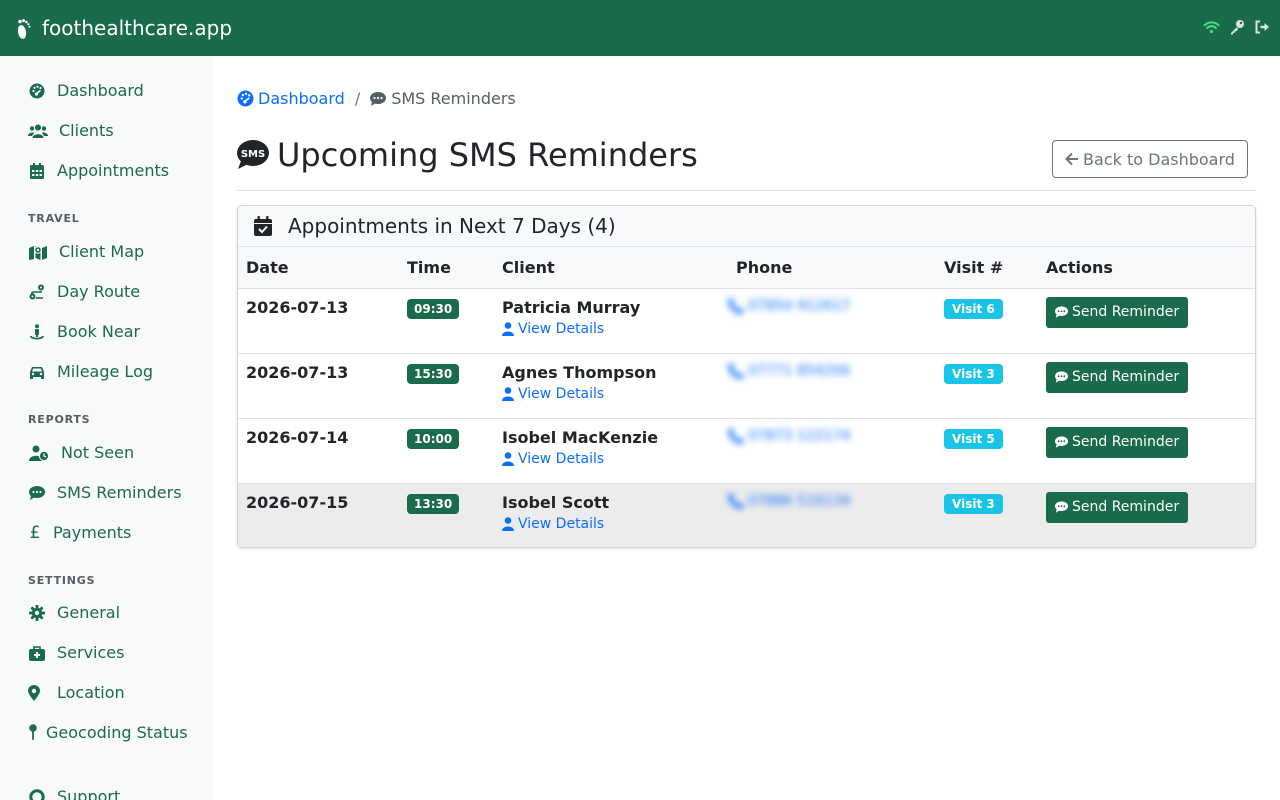  I want to click on wifi-icon, so click(1211, 26).